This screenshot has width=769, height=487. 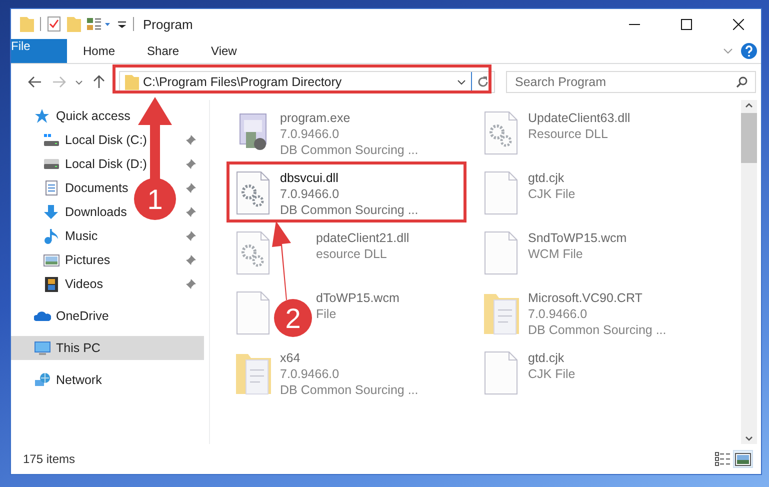 What do you see at coordinates (107, 348) in the screenshot?
I see `sidebar-item: This PC` at bounding box center [107, 348].